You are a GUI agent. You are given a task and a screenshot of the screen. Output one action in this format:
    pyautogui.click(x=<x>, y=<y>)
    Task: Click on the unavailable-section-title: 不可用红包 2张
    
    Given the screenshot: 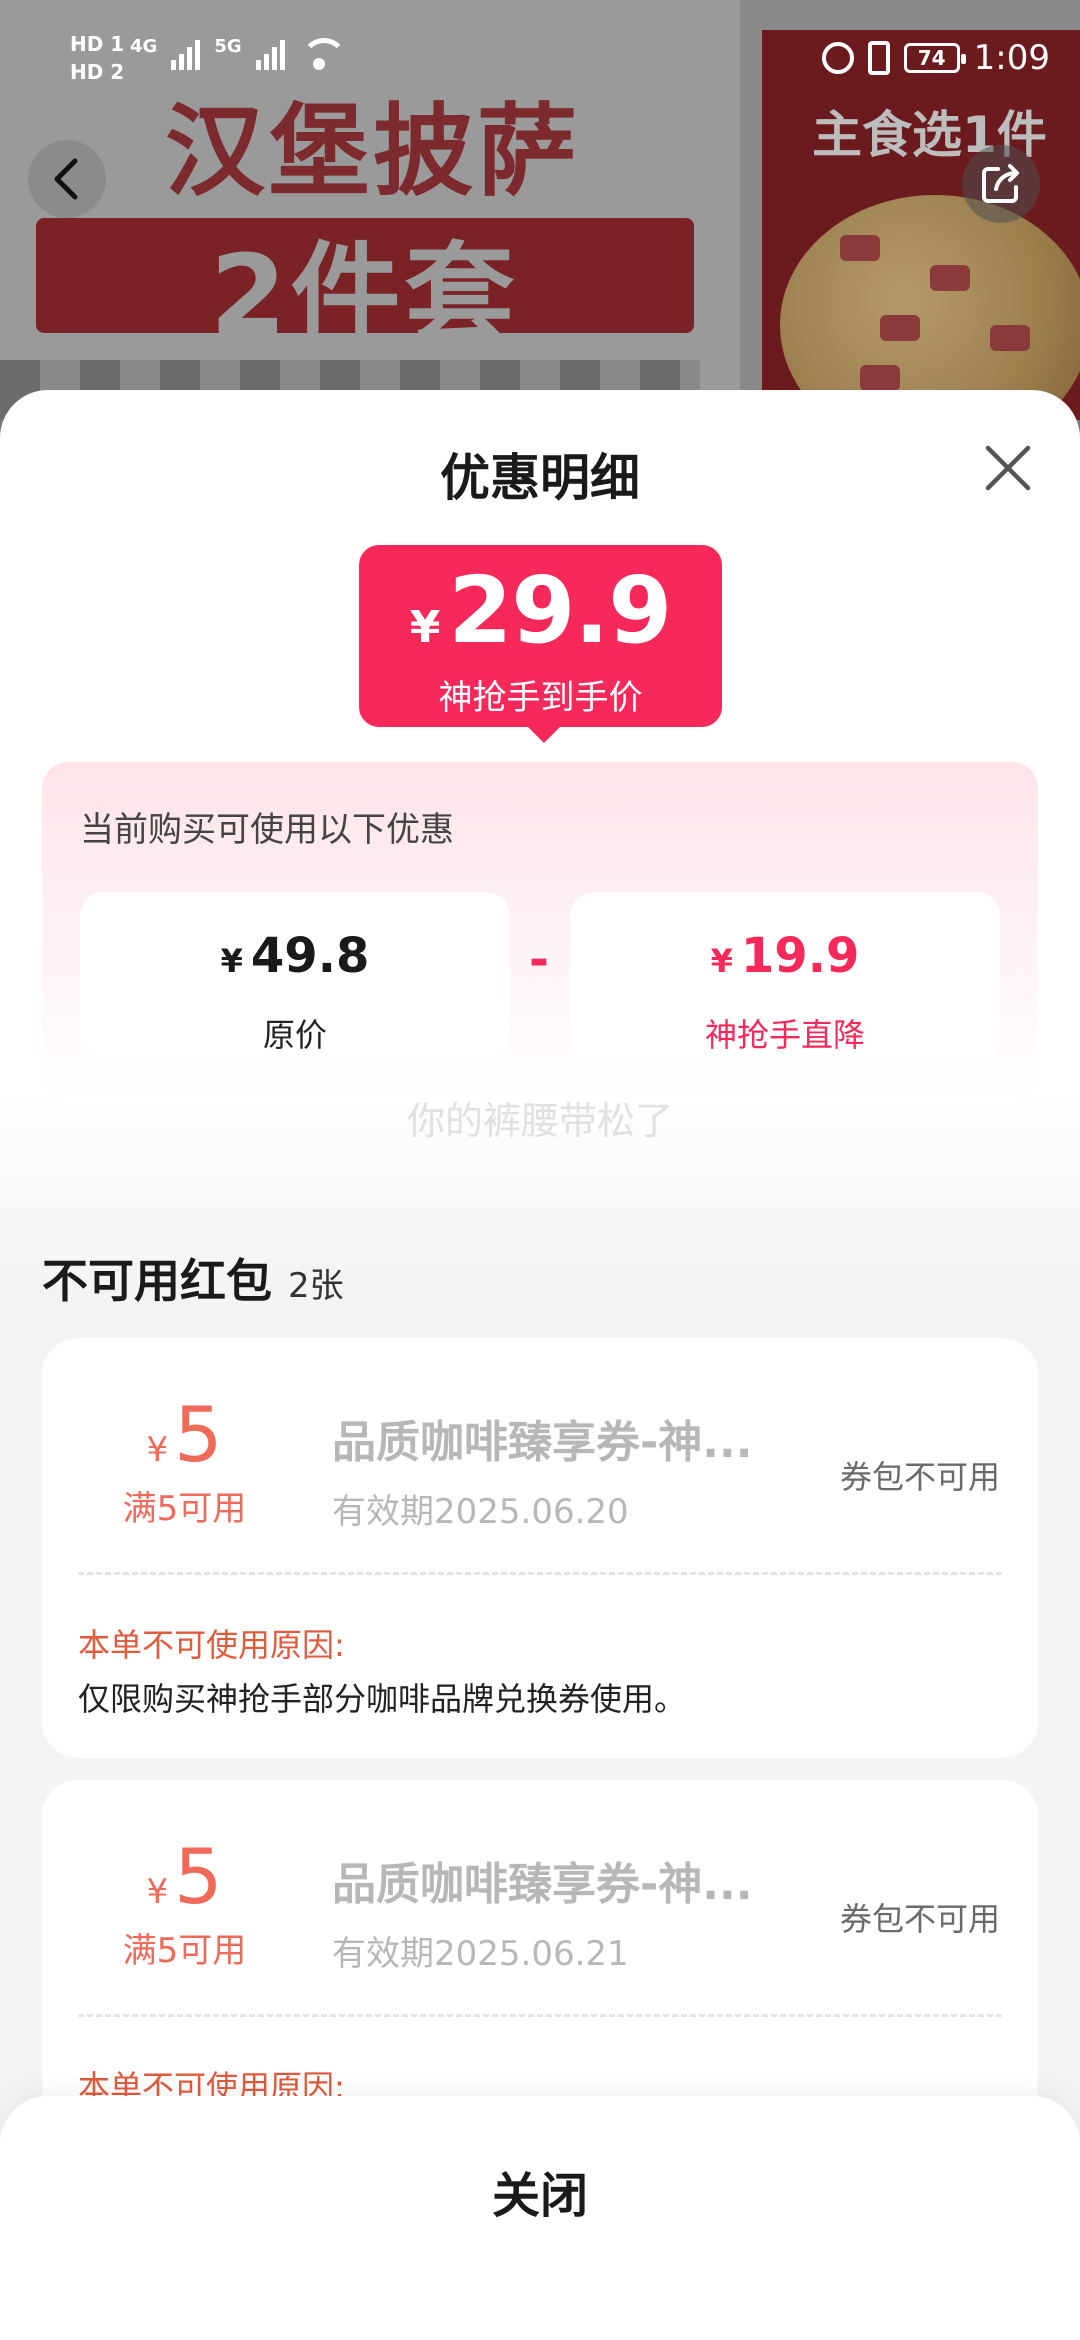 What is the action you would take?
    pyautogui.click(x=193, y=1278)
    